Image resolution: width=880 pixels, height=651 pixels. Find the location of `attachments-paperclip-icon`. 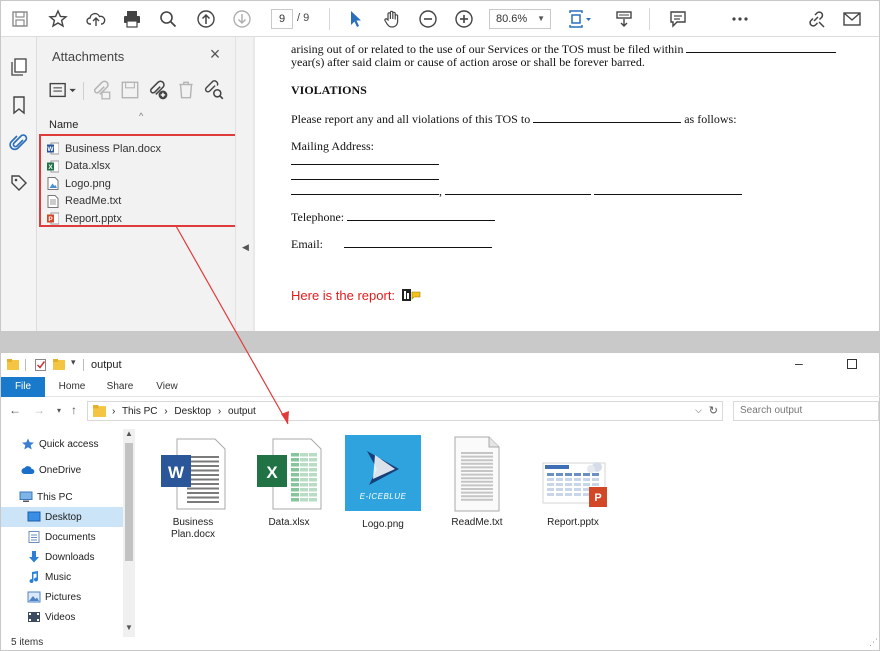

attachments-paperclip-icon is located at coordinates (19, 143).